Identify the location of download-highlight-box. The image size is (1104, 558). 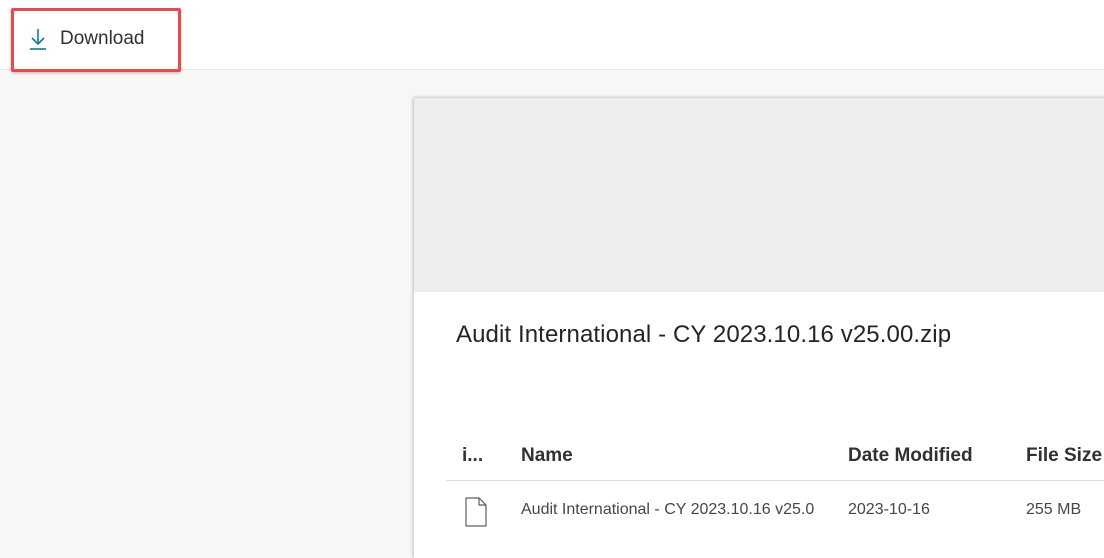
(96, 40).